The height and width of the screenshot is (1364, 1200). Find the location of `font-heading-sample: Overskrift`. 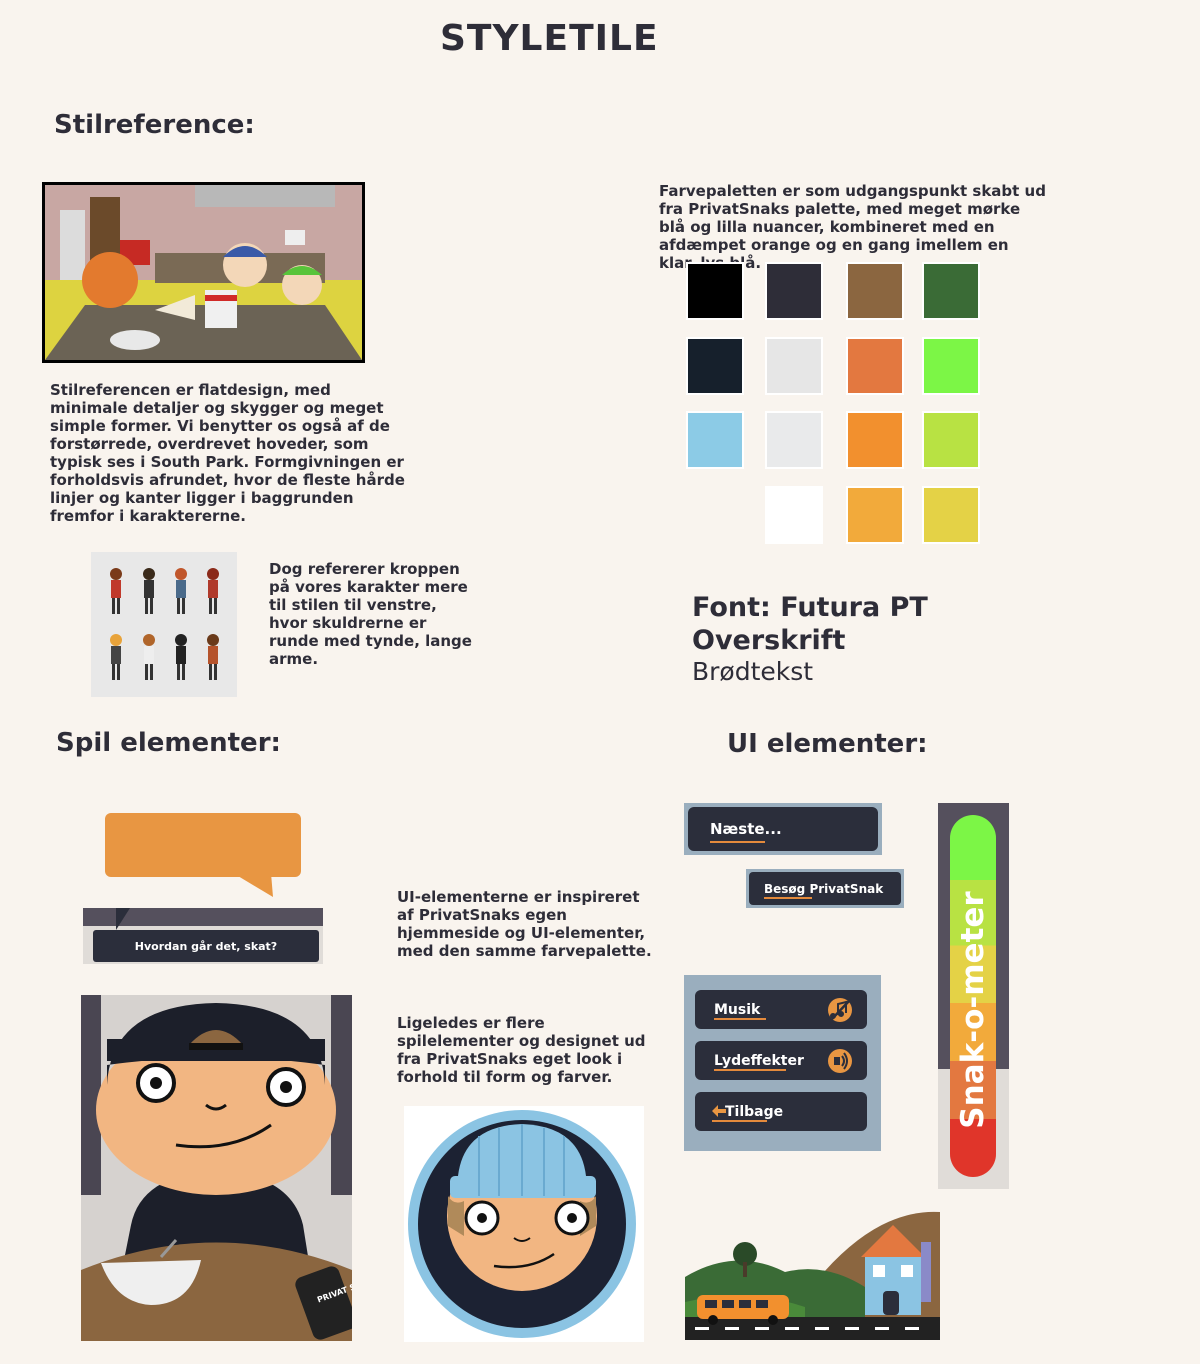

font-heading-sample: Overskrift is located at coordinates (769, 640).